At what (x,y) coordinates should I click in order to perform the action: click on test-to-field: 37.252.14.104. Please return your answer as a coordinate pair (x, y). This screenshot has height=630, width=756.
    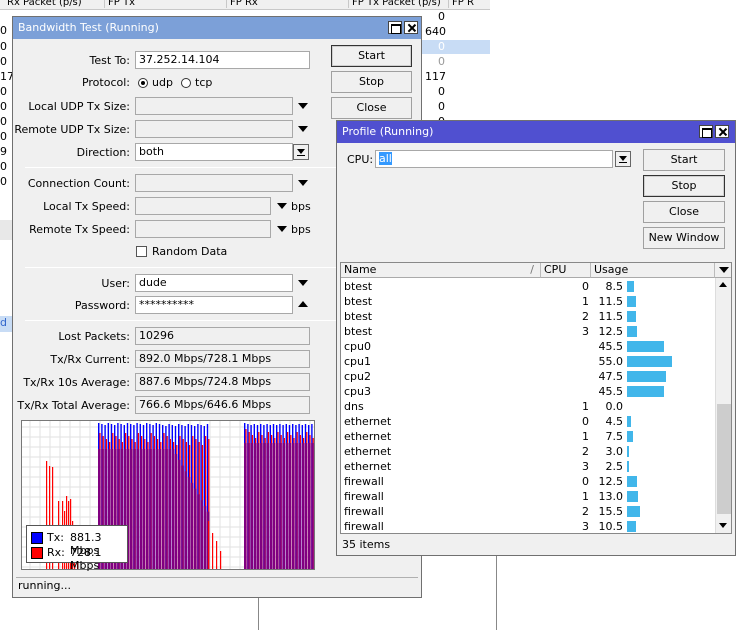
    Looking at the image, I should click on (222, 60).